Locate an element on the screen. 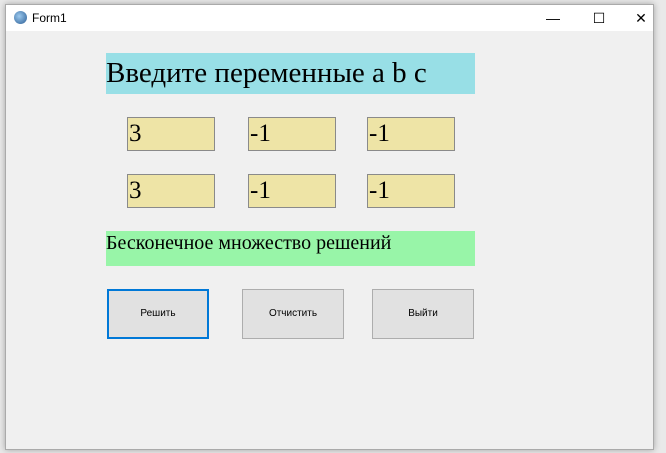  app-icon is located at coordinates (20, 17).